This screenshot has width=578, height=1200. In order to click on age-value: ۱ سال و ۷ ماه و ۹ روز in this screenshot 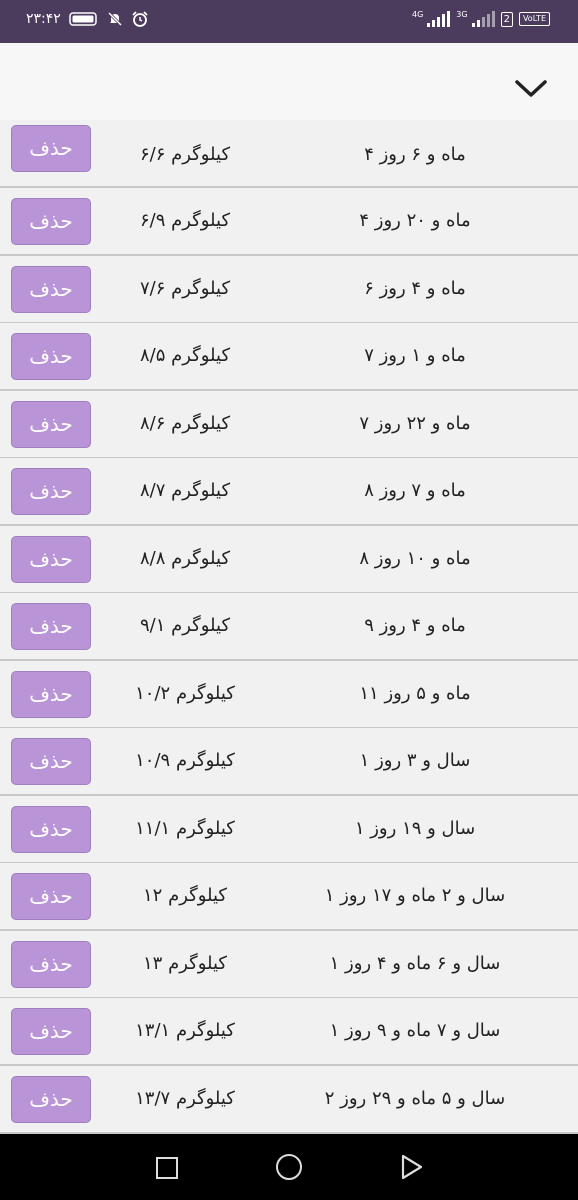, I will do `click(415, 1030)`.